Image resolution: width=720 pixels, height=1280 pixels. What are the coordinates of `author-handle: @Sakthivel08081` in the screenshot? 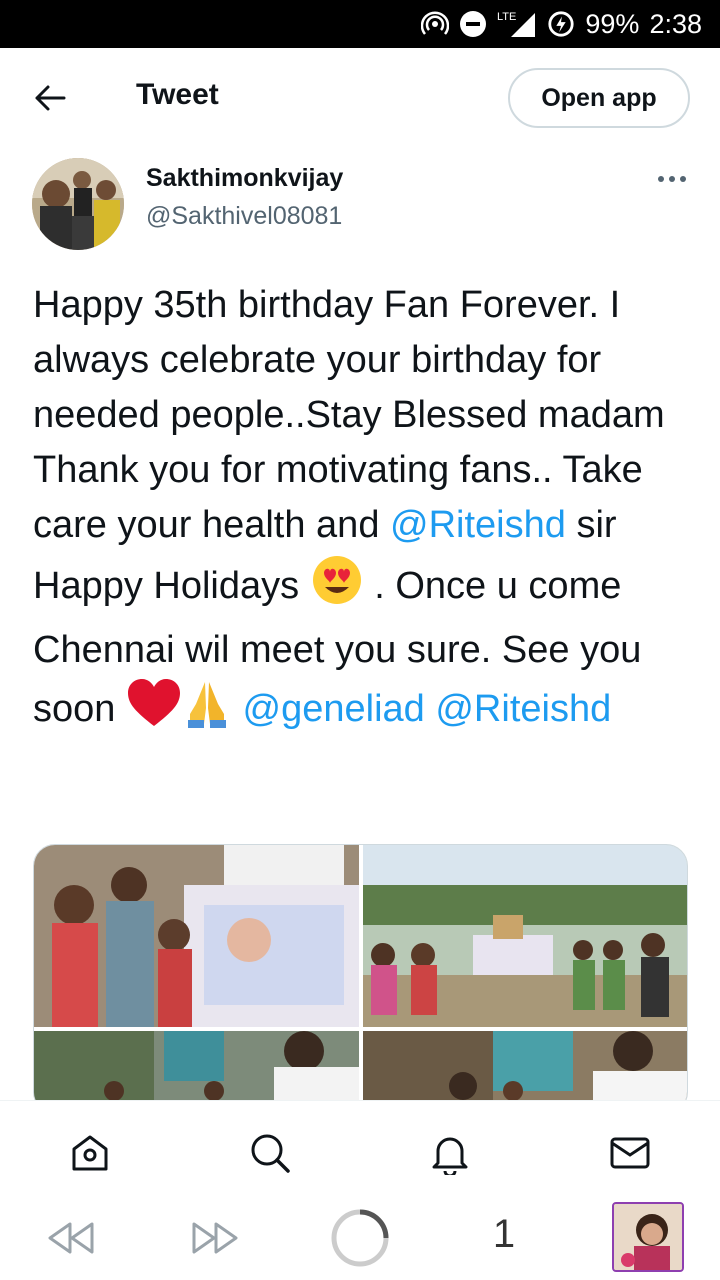 It's located at (244, 216).